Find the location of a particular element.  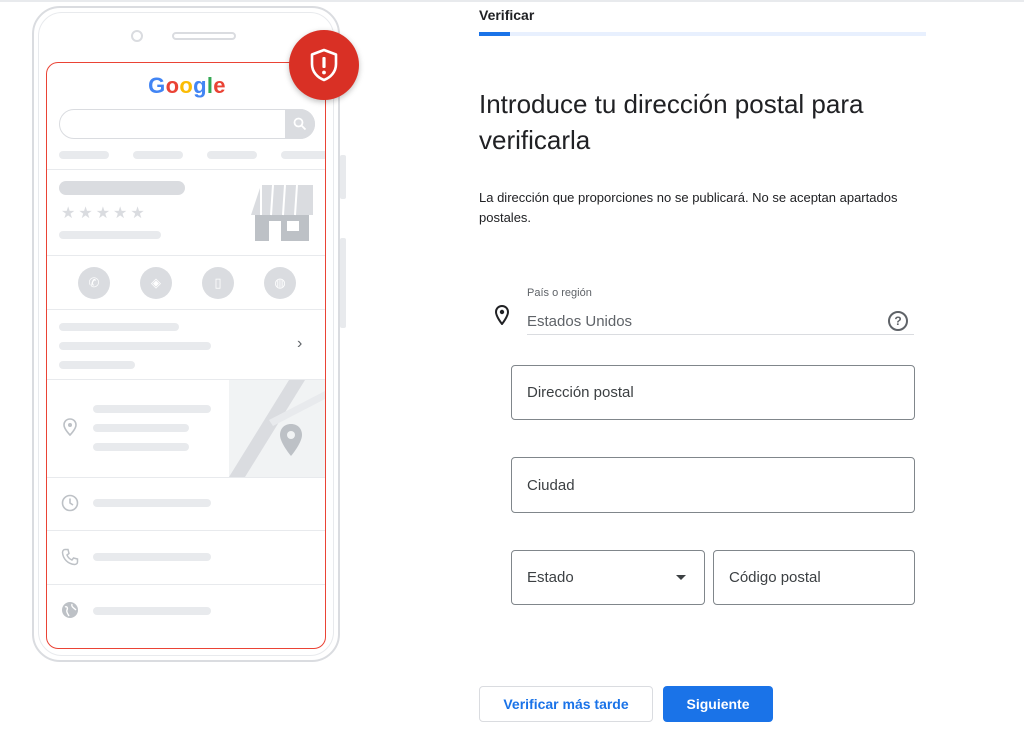

google-logo: Google is located at coordinates (186, 86).